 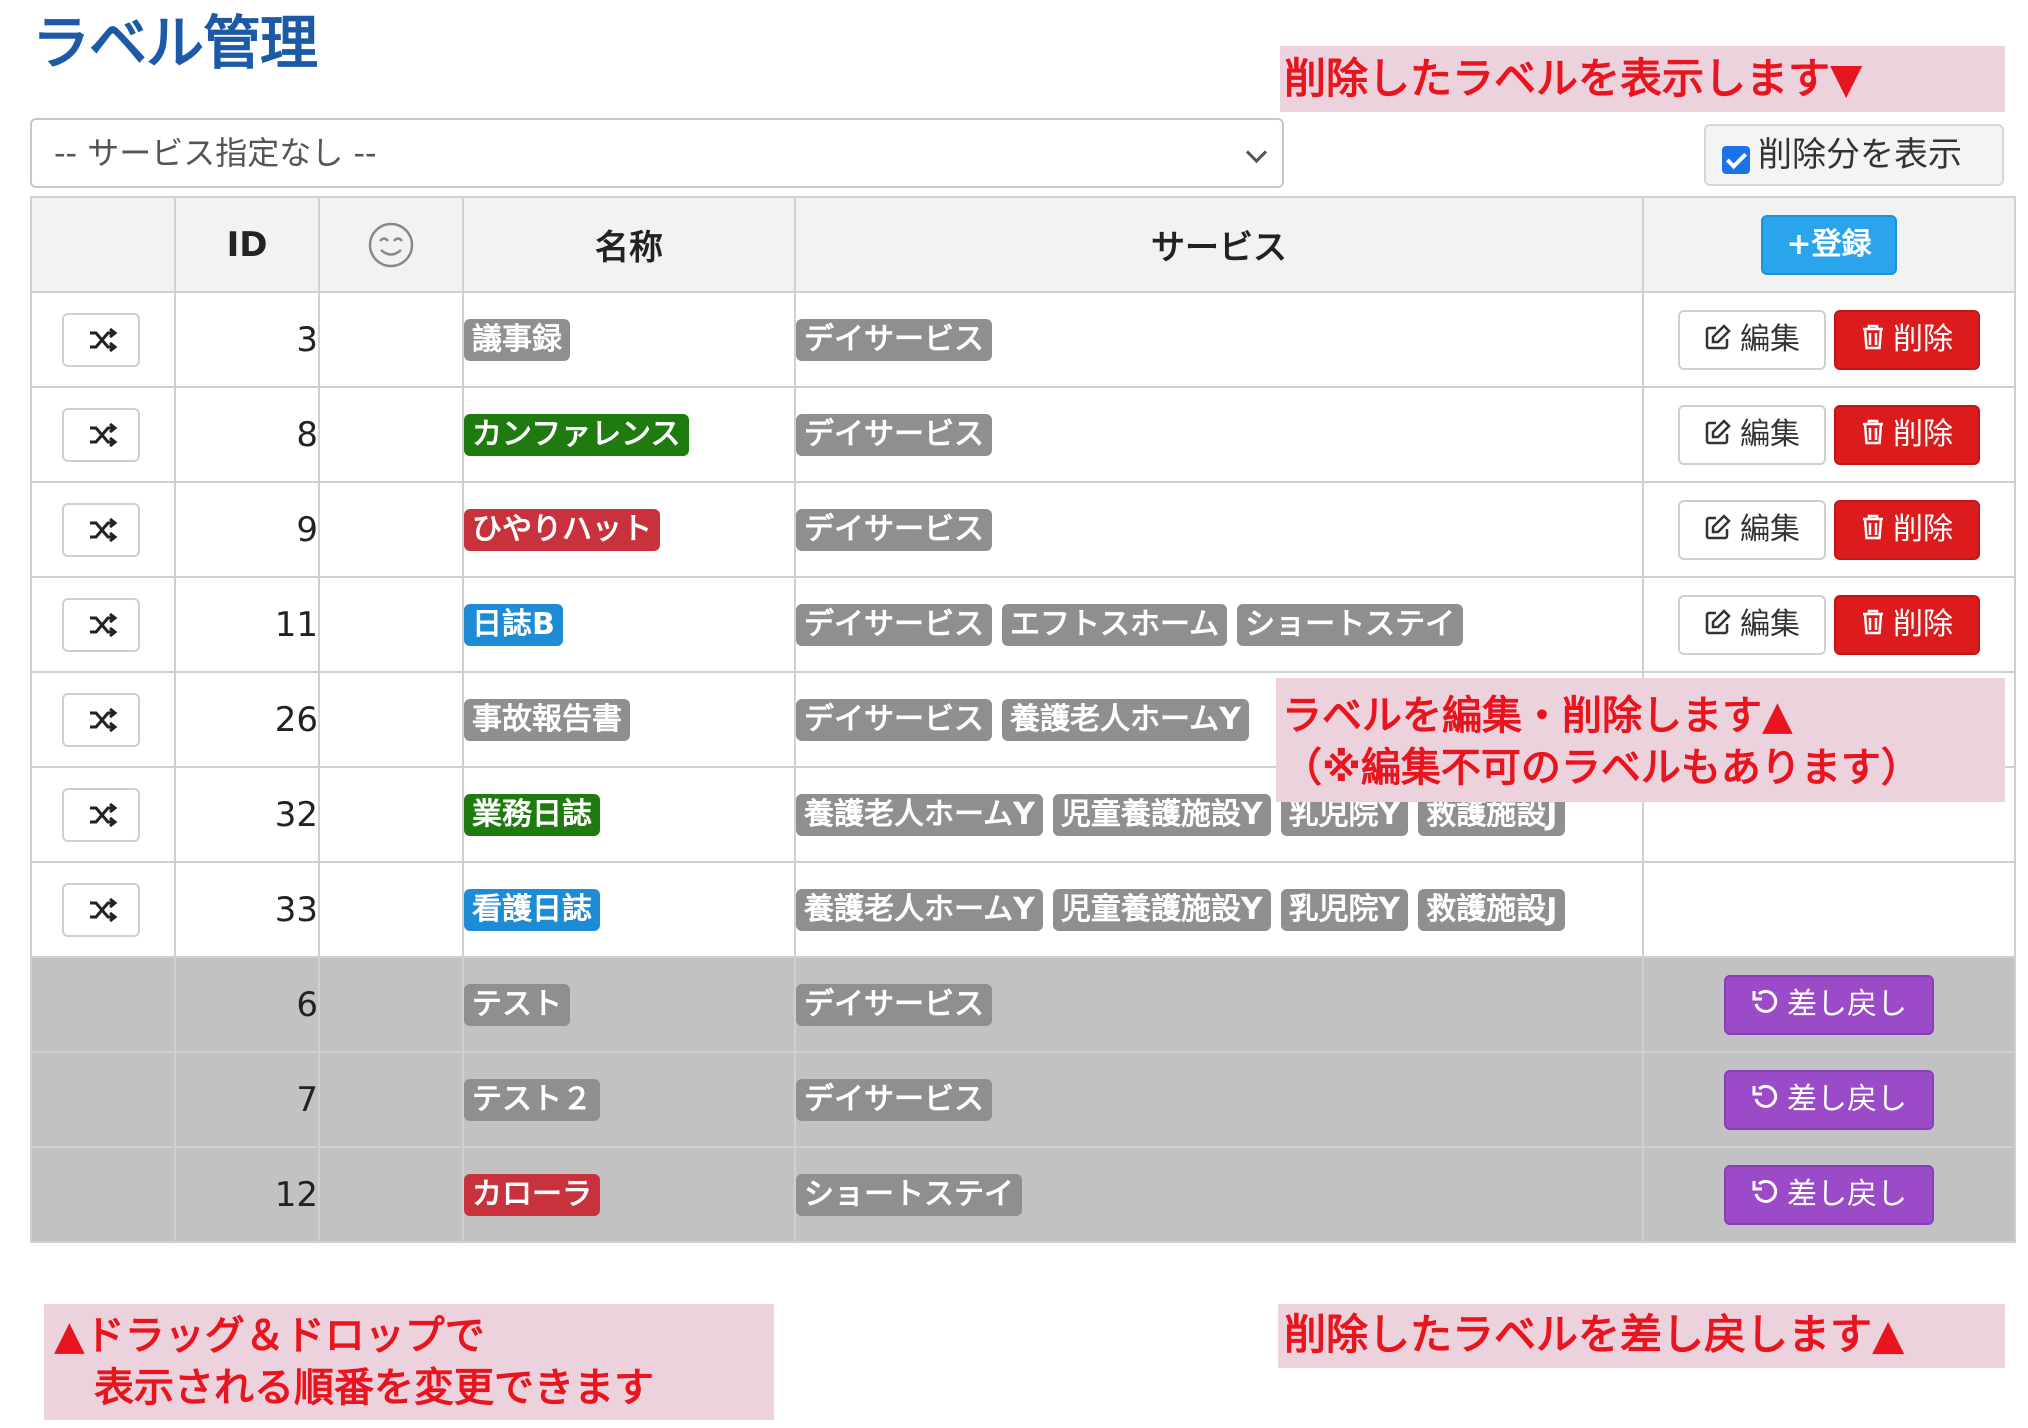 I want to click on label-name-tag: 業務日誌, so click(x=532, y=814).